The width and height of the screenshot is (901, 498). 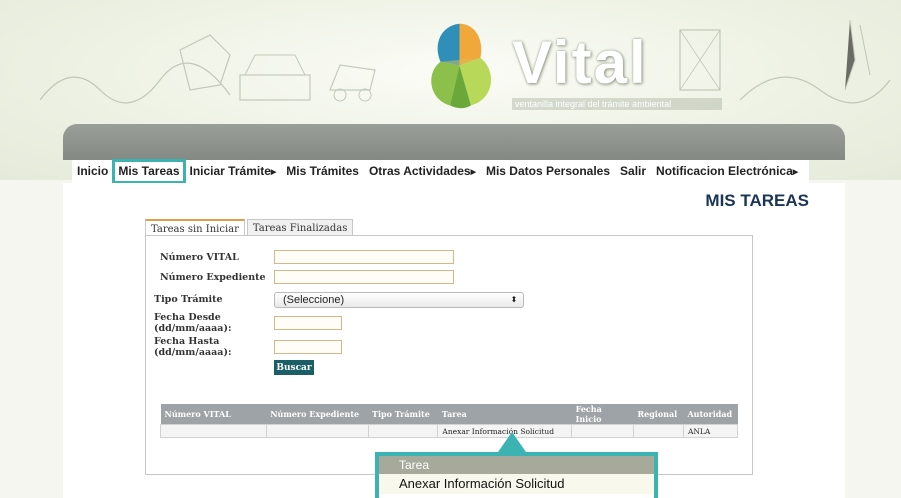 I want to click on brand-name: Vital, so click(x=580, y=62).